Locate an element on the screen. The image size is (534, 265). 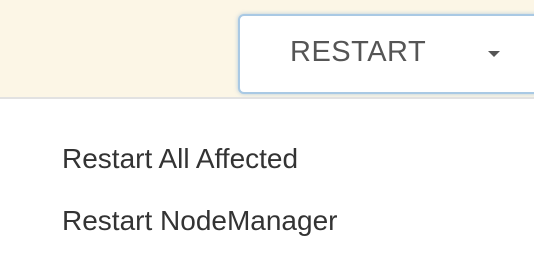
restart-button-label: RESTART is located at coordinates (358, 52).